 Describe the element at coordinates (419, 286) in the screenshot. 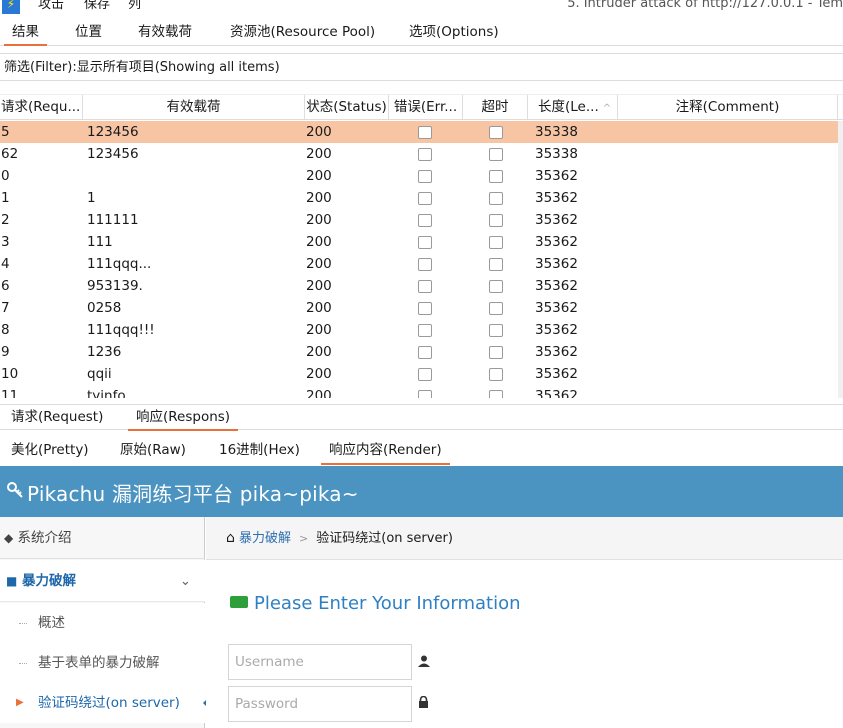

I see `table-row: 6 953139. 200 35362` at that location.